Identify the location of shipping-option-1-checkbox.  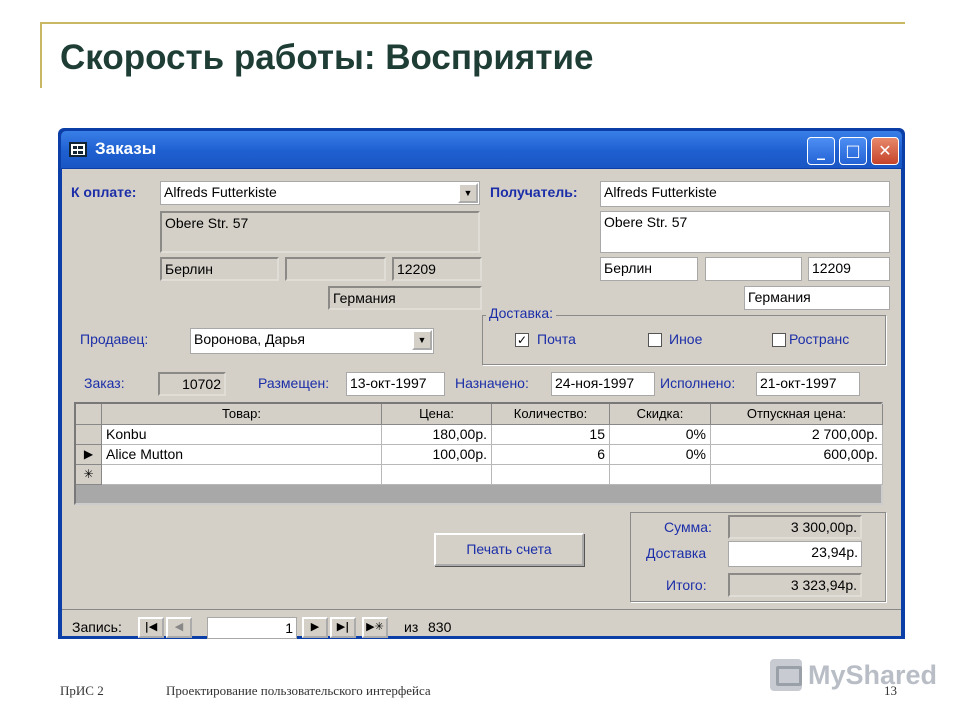
(655, 340).